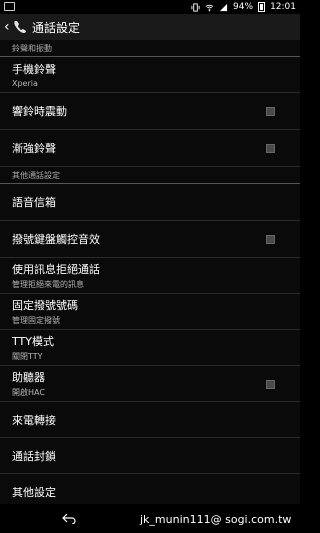 This screenshot has height=533, width=320. I want to click on tty-mode-title: TTY模式, so click(33, 341).